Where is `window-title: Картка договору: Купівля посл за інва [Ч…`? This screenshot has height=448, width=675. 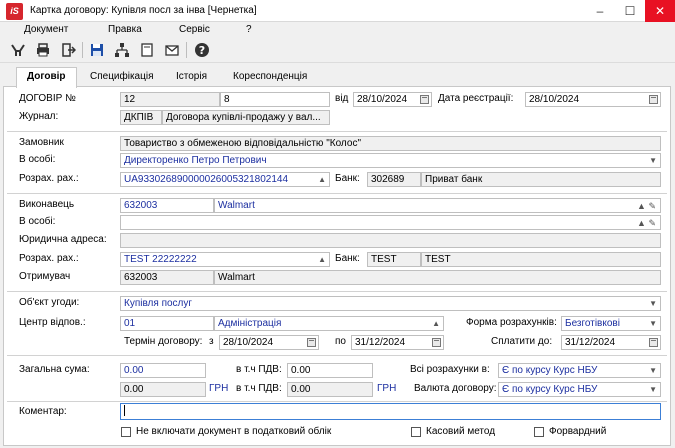 window-title: Картка договору: Купівля посл за інва [Ч… is located at coordinates (143, 10).